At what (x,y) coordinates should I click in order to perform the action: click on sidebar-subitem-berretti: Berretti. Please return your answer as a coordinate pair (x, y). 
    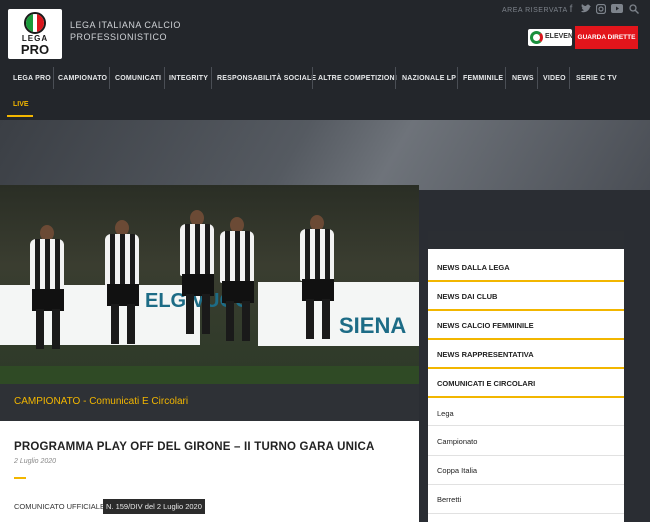
    Looking at the image, I should click on (449, 499).